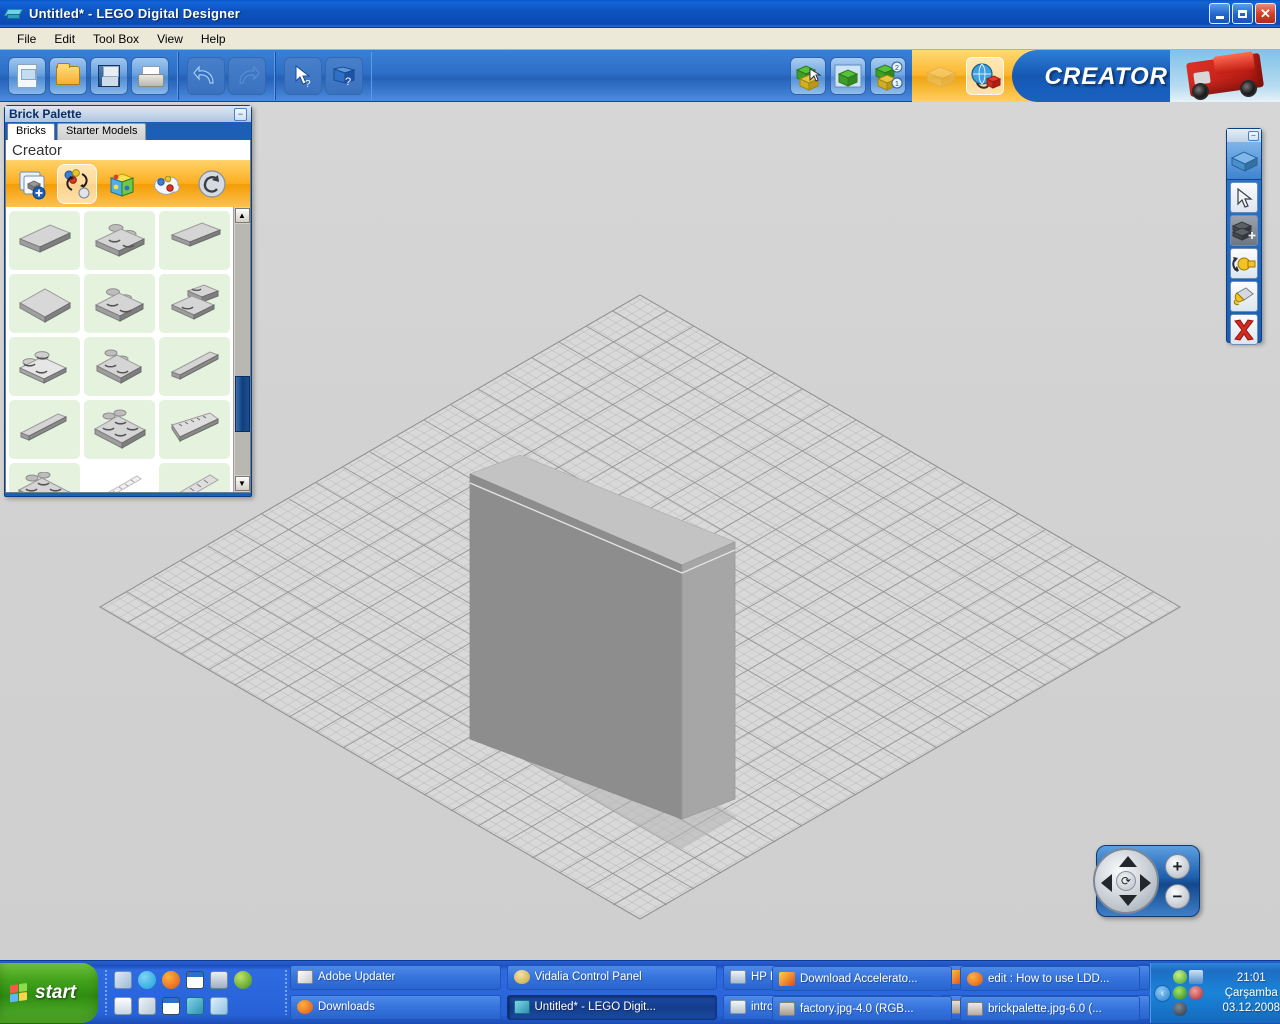 Image resolution: width=1280 pixels, height=1024 pixels. What do you see at coordinates (32, 184) in the screenshot?
I see `add-brick-group-button` at bounding box center [32, 184].